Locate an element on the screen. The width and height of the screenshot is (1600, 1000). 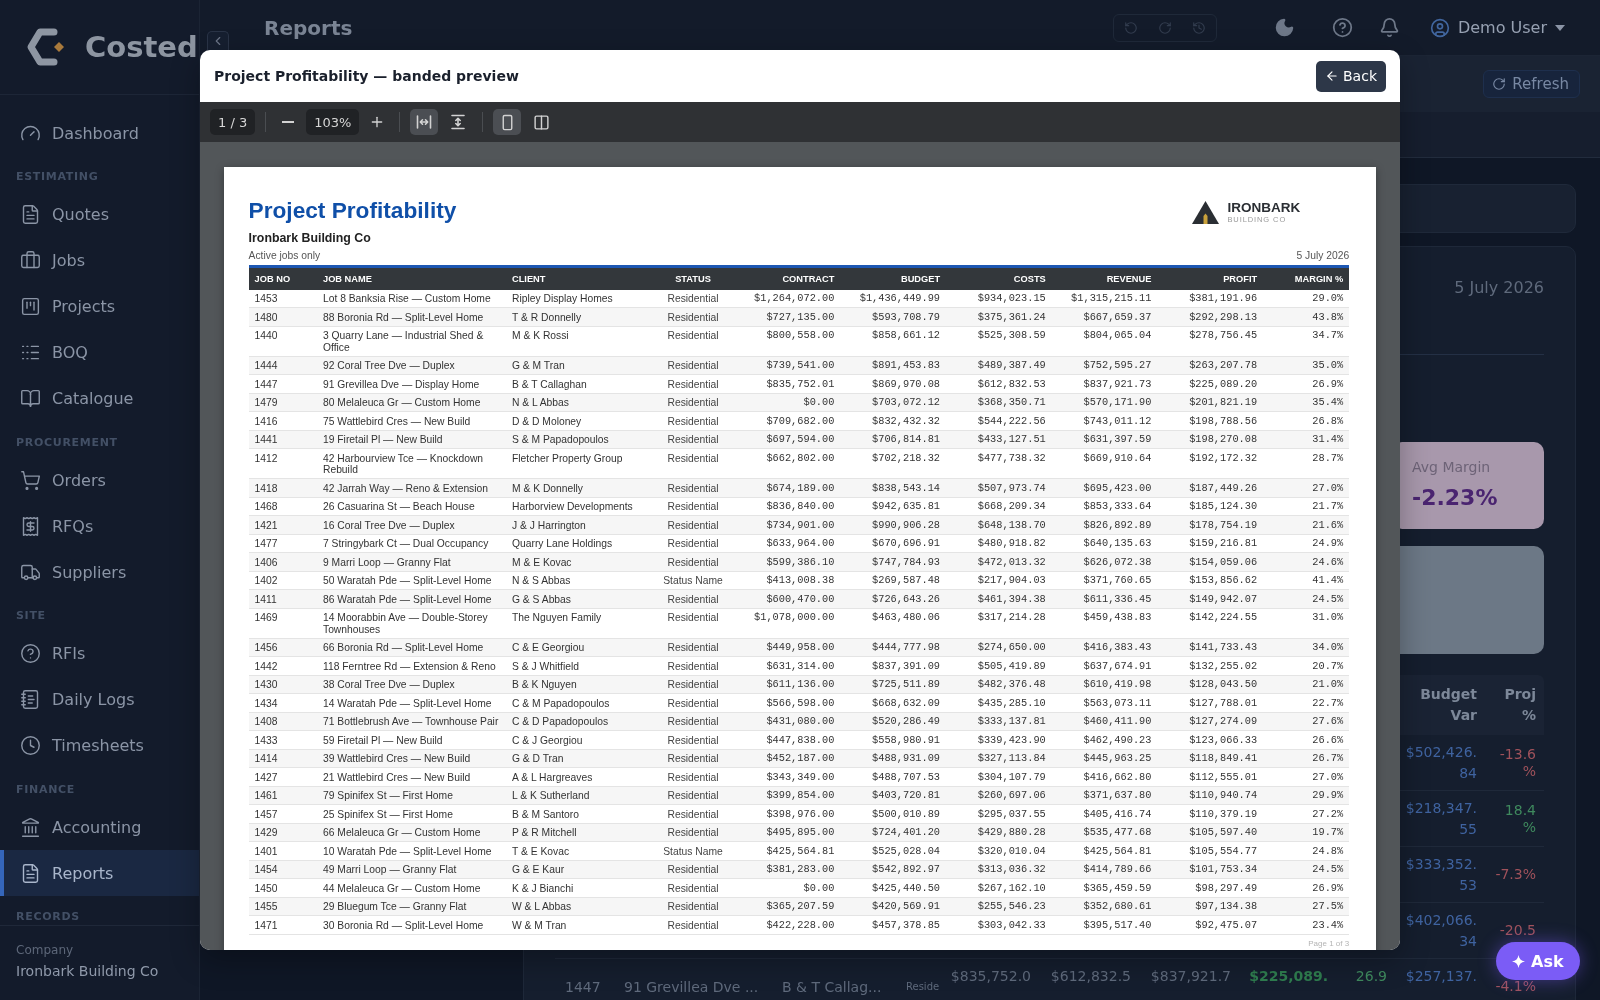
table-cell: 1441 is located at coordinates (282, 439).